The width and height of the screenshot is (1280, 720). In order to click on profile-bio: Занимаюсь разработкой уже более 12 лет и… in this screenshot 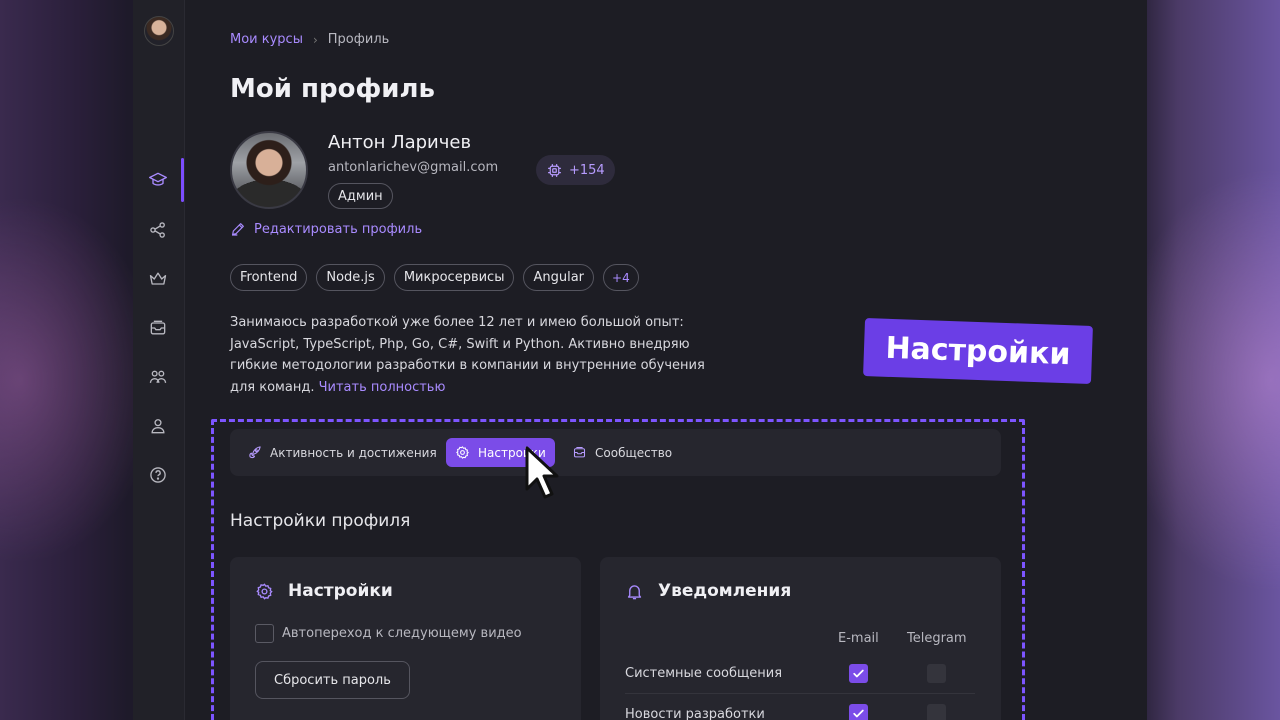, I will do `click(470, 355)`.